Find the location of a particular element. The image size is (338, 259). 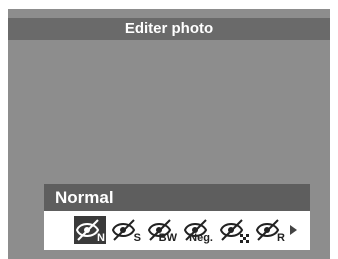

effect-label: N is located at coordinates (101, 238).